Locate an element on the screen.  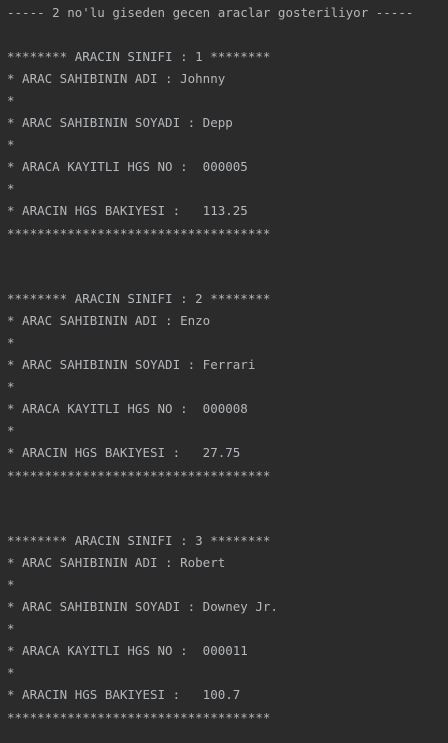
vehicle-class-line: ******** ARACIN SINIFI : 1 ******** is located at coordinates (139, 56).